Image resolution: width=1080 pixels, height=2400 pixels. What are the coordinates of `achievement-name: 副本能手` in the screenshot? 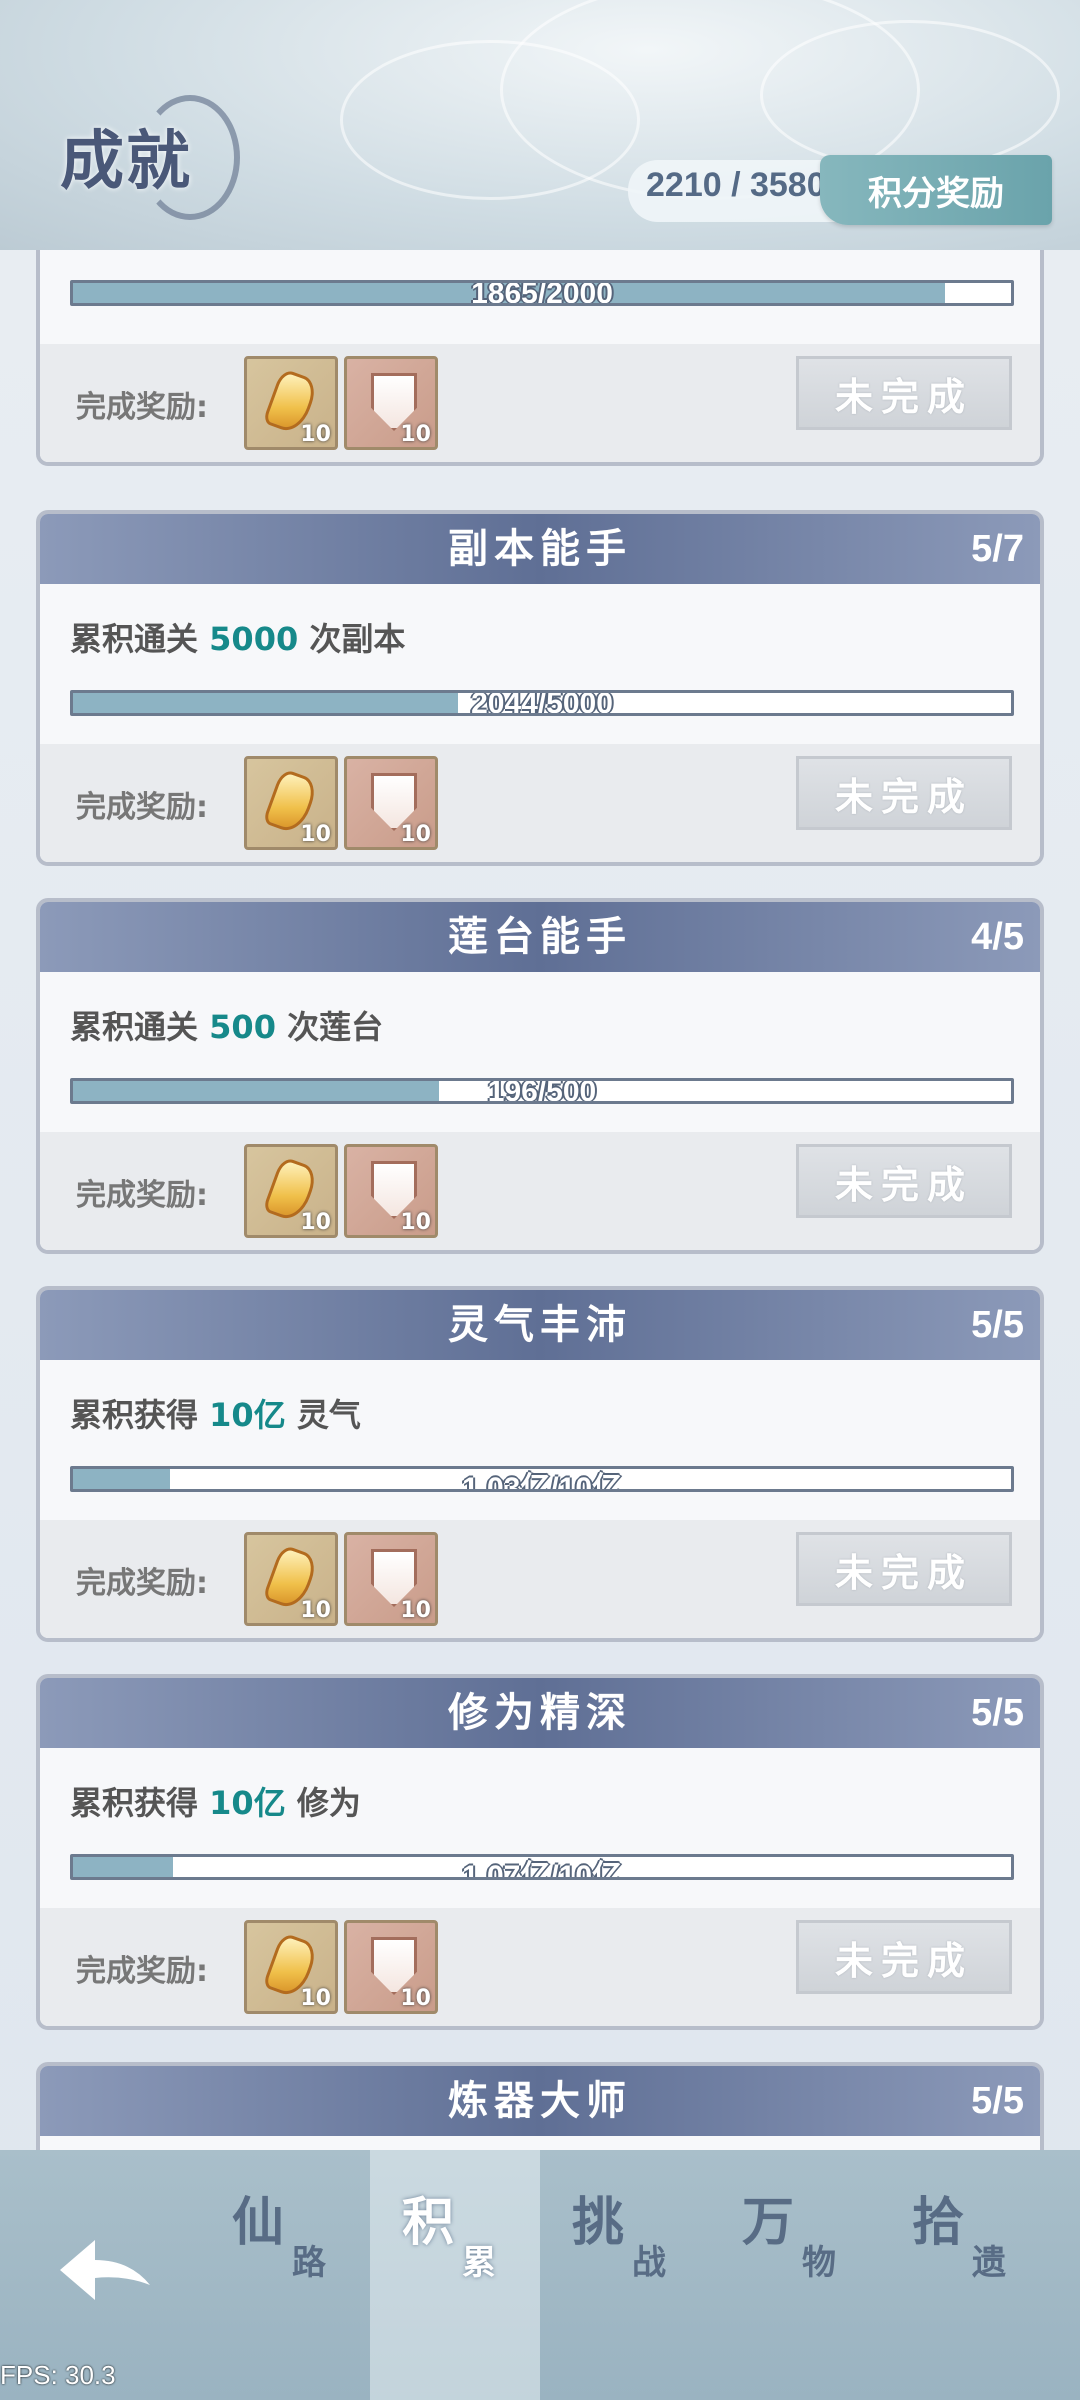 It's located at (540, 549).